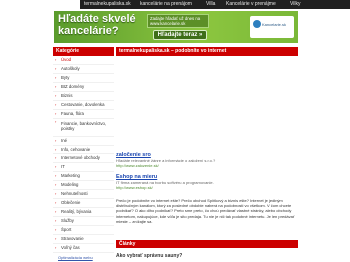 This screenshot has height=262, width=350. I want to click on topnav-link-site: termalnekupaliska.sk, so click(107, 4).